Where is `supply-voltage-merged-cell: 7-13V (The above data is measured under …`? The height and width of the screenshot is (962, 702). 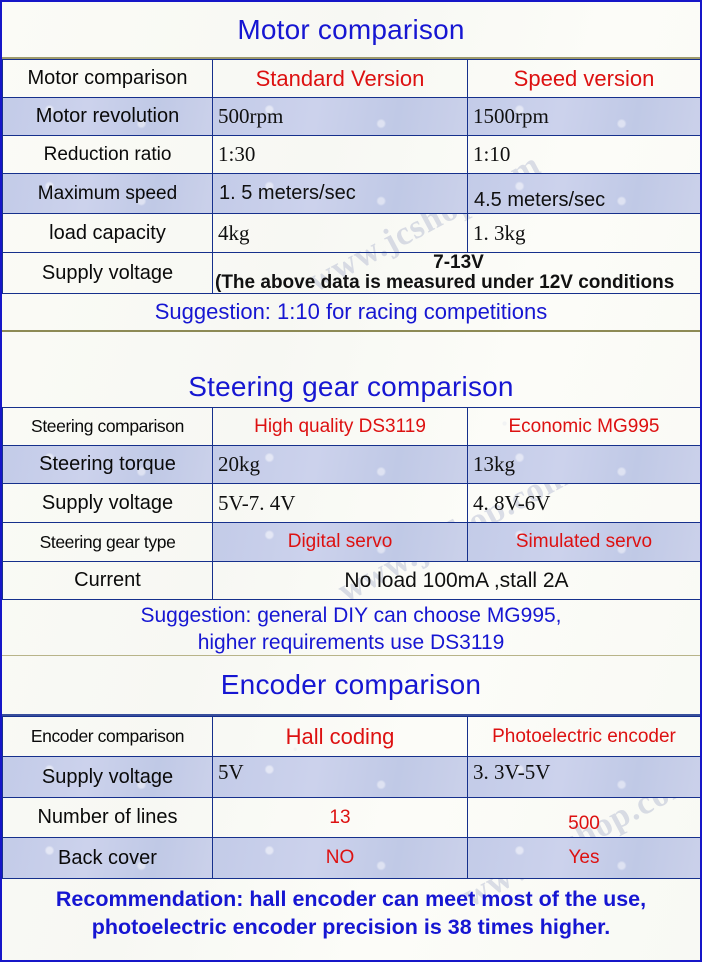
supply-voltage-merged-cell: 7-13V (The above data is measured under … is located at coordinates (456, 273).